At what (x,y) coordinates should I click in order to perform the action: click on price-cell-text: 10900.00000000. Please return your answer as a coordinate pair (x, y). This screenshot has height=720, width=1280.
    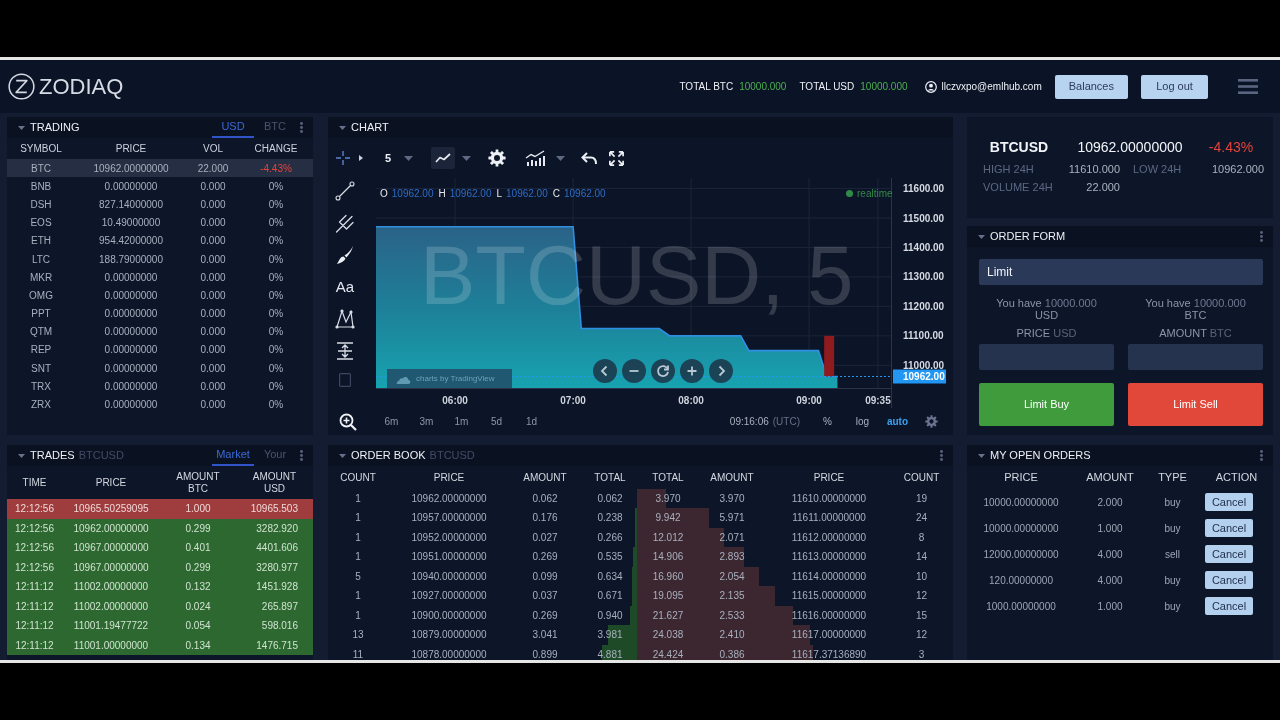
    Looking at the image, I should click on (449, 615).